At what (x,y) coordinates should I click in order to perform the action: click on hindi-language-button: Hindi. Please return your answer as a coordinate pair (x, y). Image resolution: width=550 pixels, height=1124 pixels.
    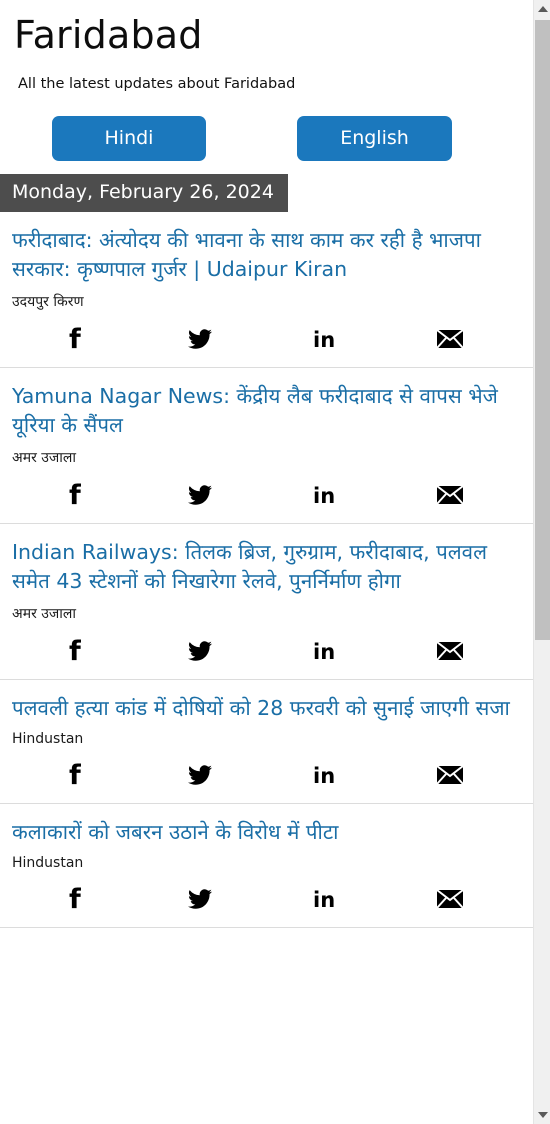
    Looking at the image, I should click on (129, 138).